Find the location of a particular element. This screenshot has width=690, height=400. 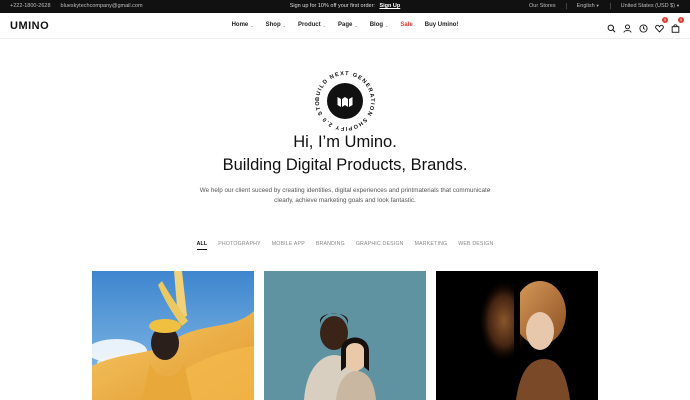

currency-label: United States (USD $) is located at coordinates (648, 6).